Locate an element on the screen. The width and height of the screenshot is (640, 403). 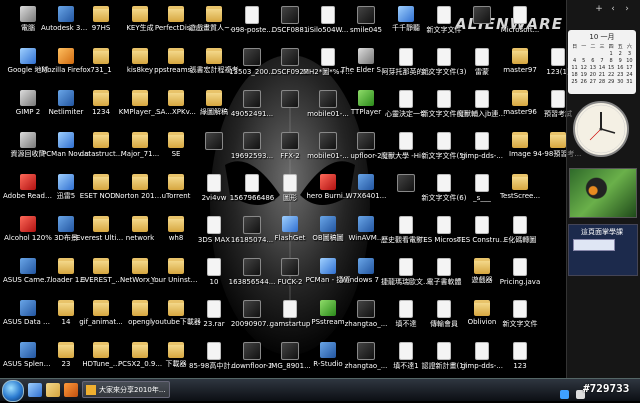
sidebar-control-button: ‹ is located at coordinates (613, 9).